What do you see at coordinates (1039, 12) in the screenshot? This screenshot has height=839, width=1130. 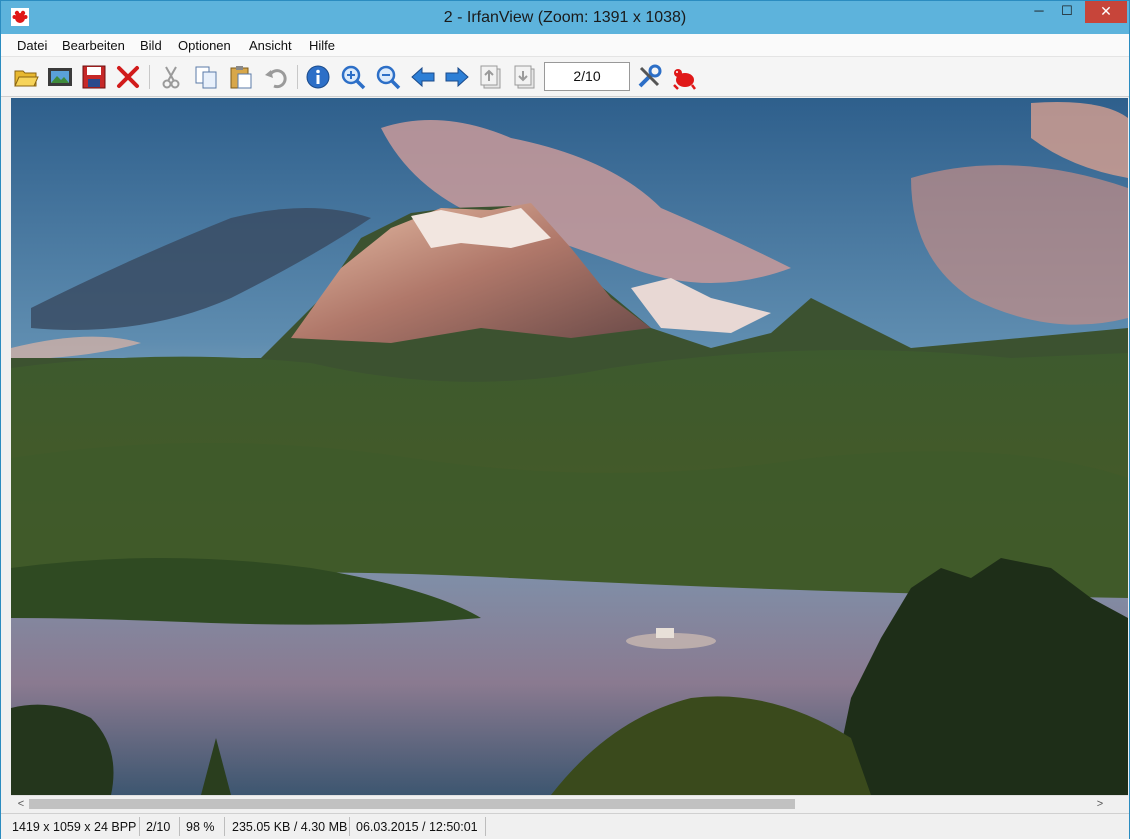 I see `minimize-button: ─` at bounding box center [1039, 12].